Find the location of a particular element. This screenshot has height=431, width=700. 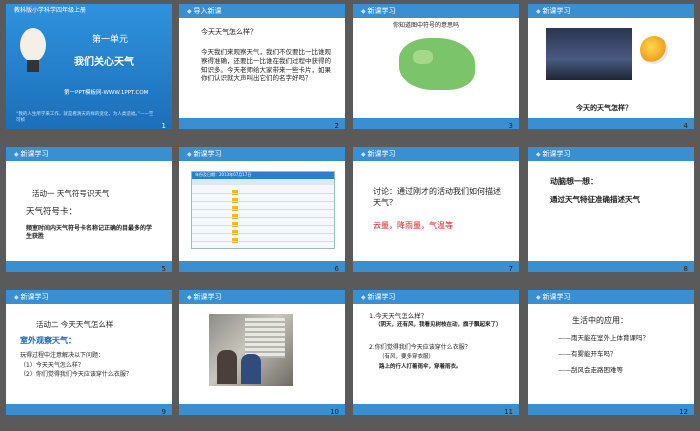

slide-10-thumbnail: 新课学习 10 is located at coordinates (262, 352).